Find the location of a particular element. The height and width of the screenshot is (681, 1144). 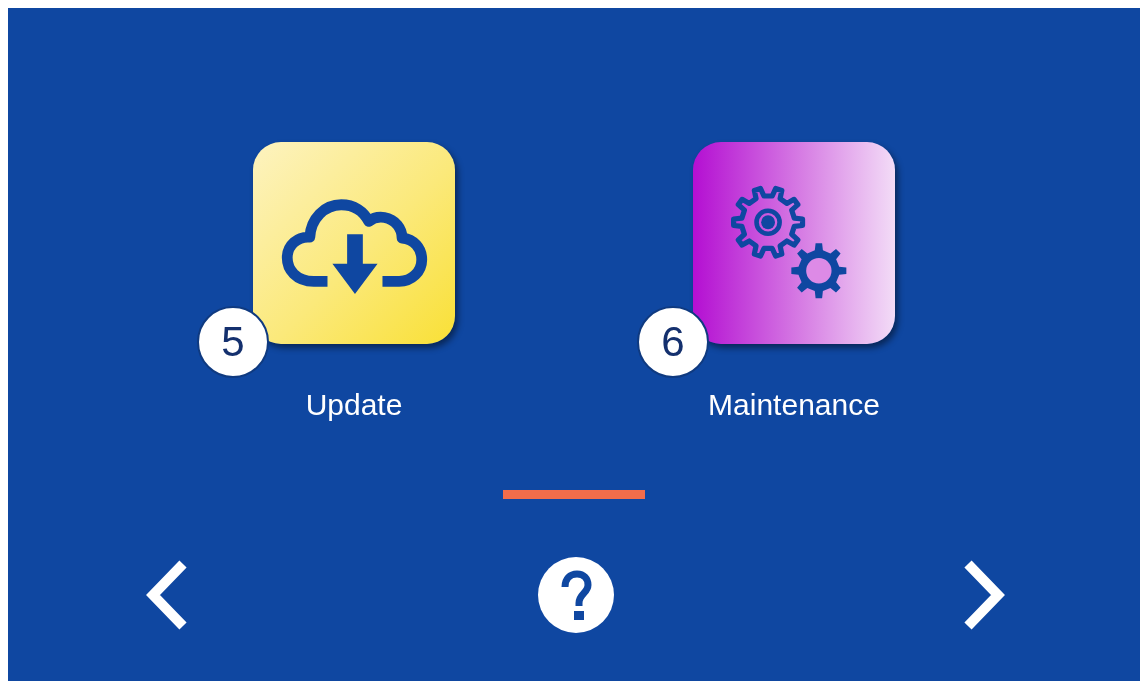

tile-label: Update is located at coordinates (354, 405).